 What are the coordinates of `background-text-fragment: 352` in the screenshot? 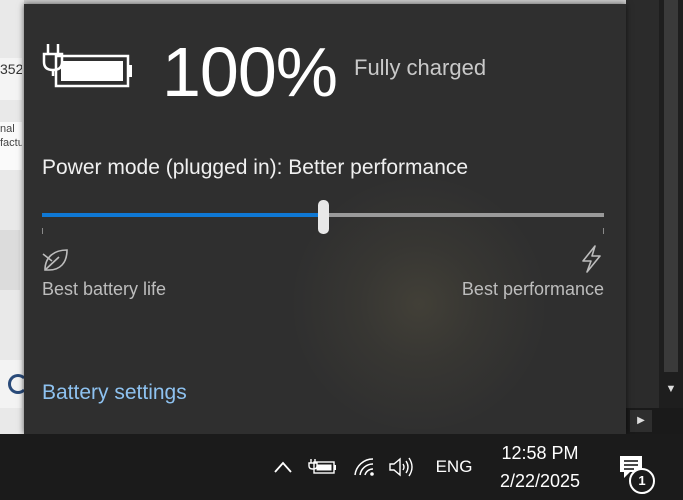 It's located at (11, 79).